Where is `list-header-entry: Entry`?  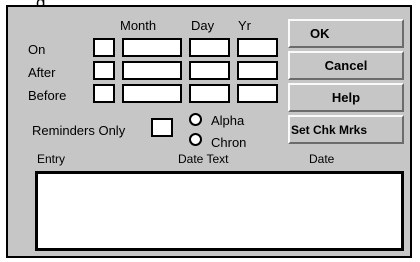
list-header-entry: Entry is located at coordinates (51, 159).